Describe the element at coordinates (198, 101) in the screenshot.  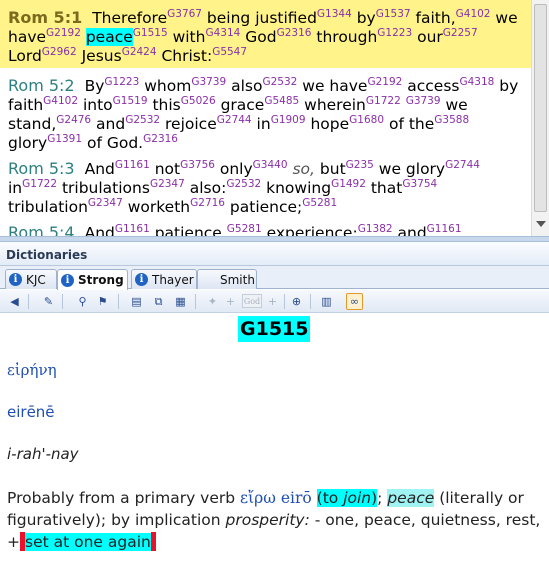
I see `strongs-number: G5026` at that location.